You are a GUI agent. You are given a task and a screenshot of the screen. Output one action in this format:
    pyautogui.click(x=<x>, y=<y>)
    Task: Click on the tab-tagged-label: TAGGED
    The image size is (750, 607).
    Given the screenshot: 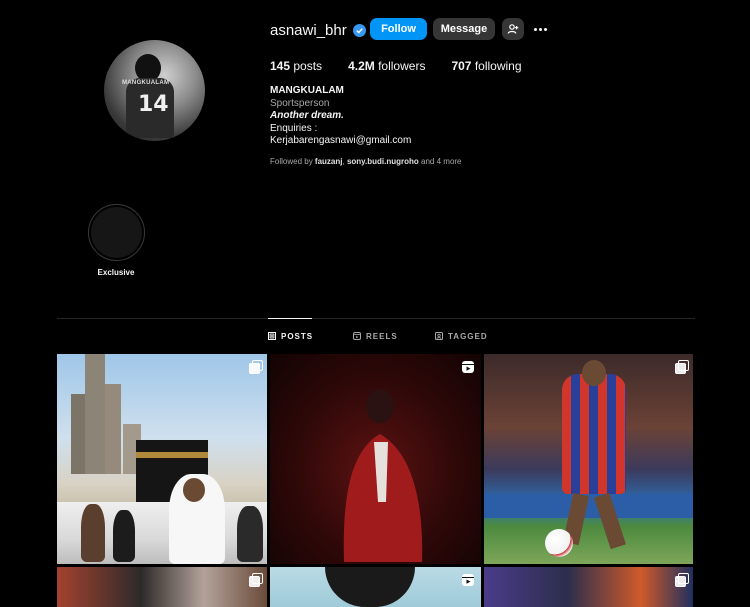 What is the action you would take?
    pyautogui.click(x=468, y=336)
    